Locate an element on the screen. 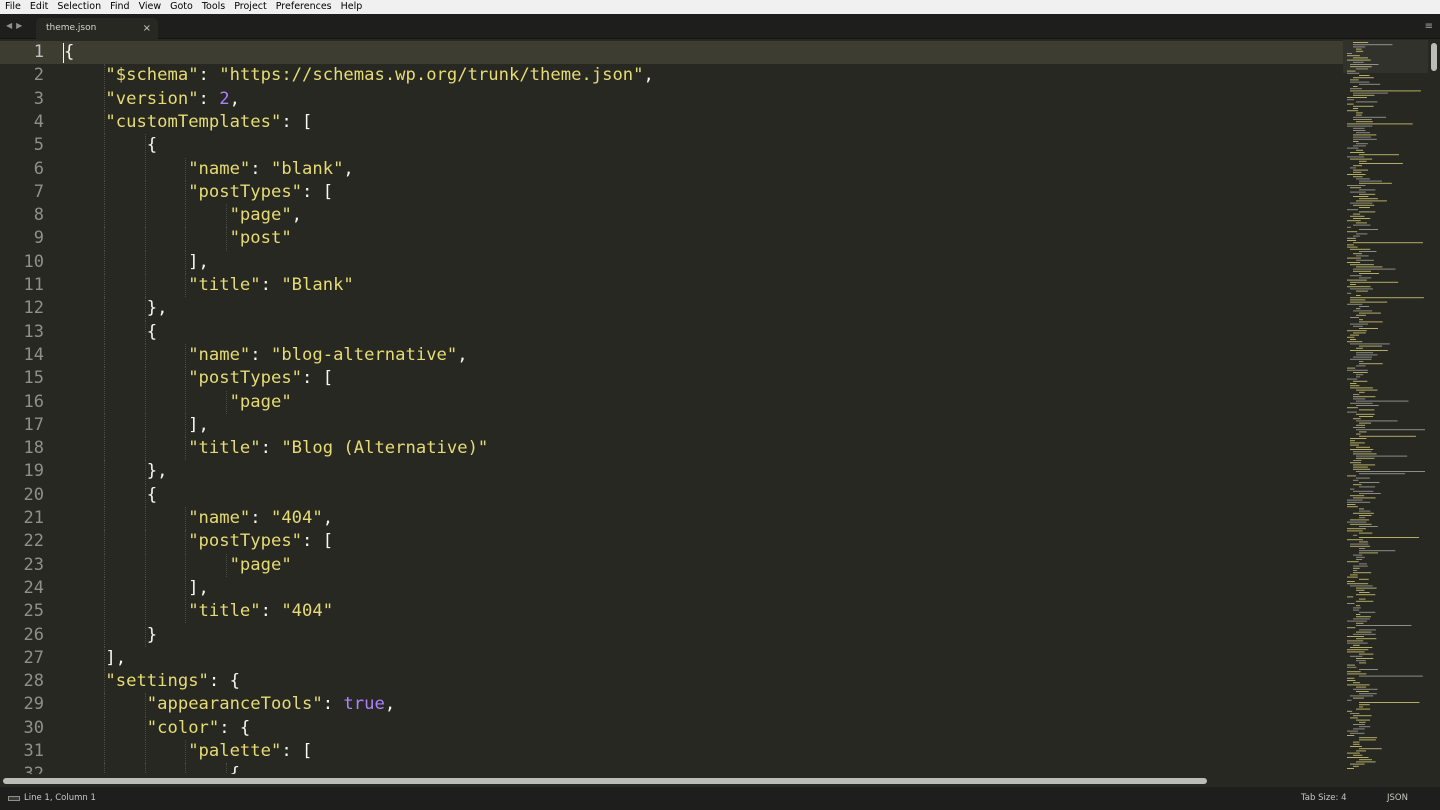 The width and height of the screenshot is (1440, 810). code-line: ], is located at coordinates (136, 262).